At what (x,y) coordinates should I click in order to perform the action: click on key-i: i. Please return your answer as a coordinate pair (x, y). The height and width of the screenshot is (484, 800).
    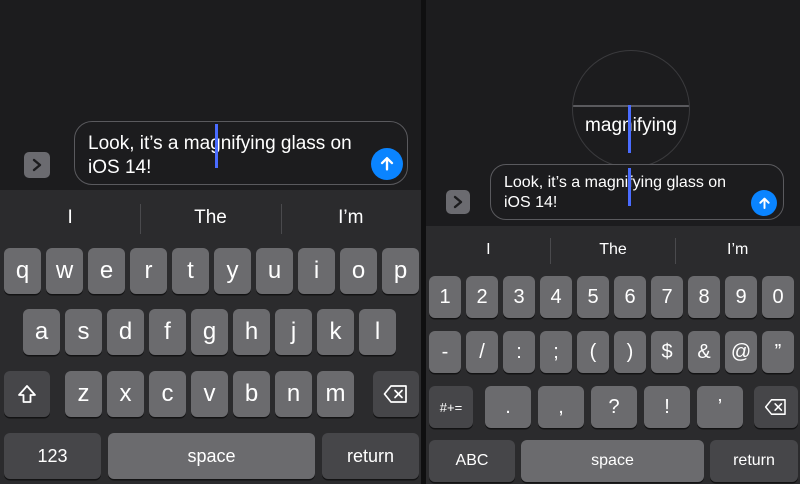
    Looking at the image, I should click on (316, 271).